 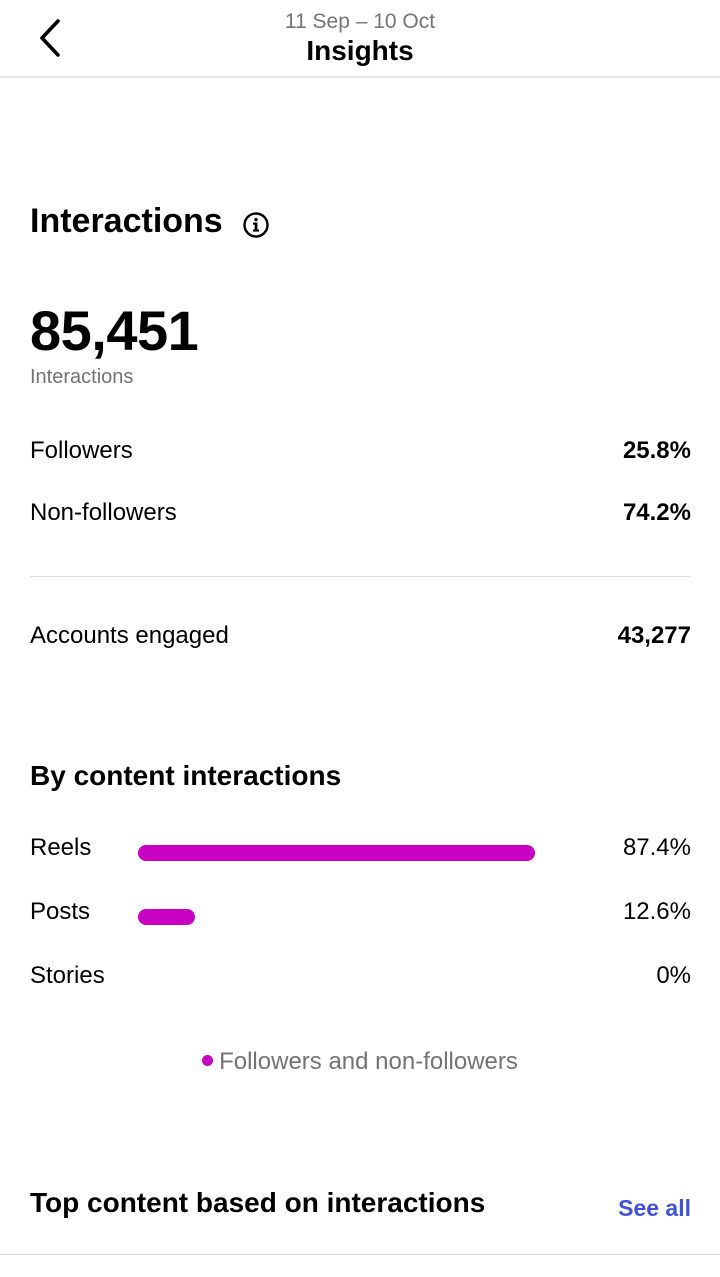 I want to click on chart-legend: Followers and non-followers, so click(x=360, y=1062).